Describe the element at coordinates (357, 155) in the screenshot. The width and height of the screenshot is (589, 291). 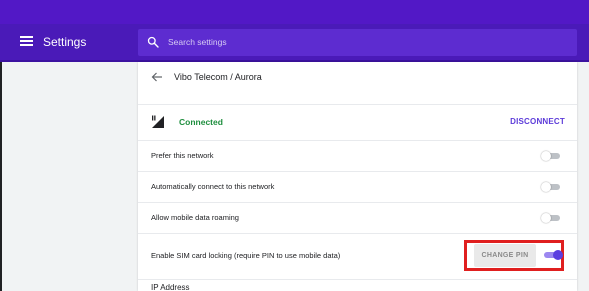
I see `setting-row-prefer-network: Prefer this network` at that location.